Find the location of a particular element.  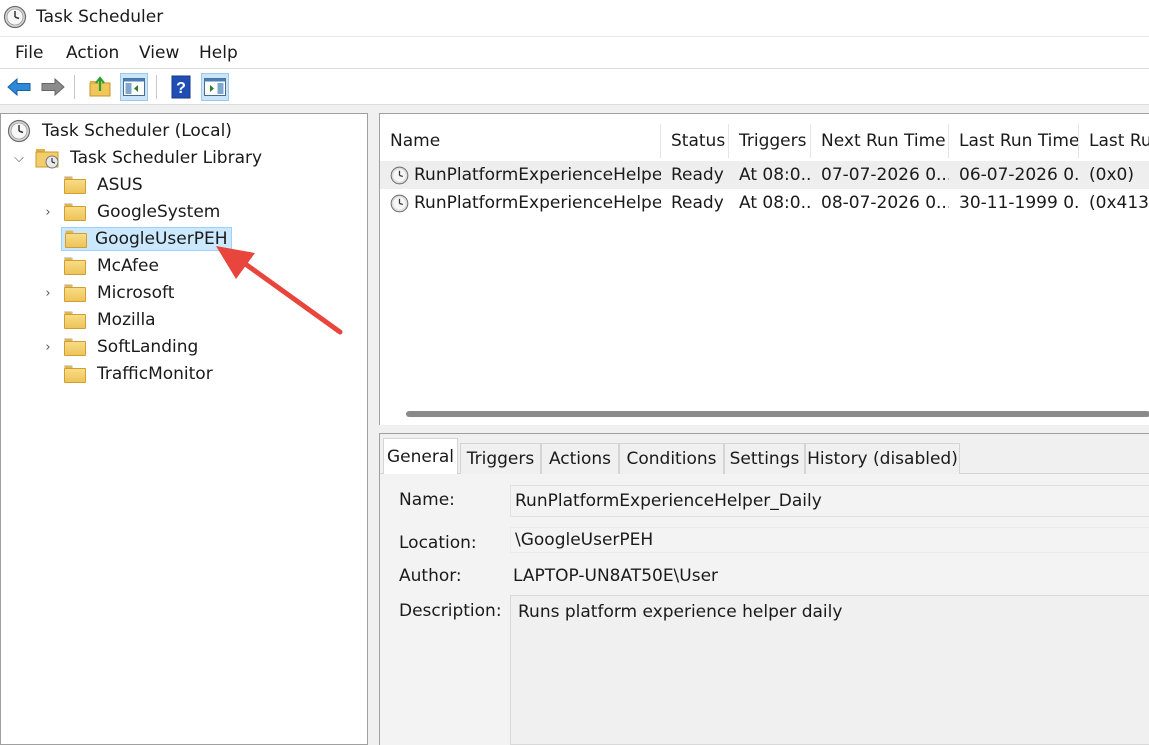

tree-item-label: TrafficMonitor is located at coordinates (155, 374).